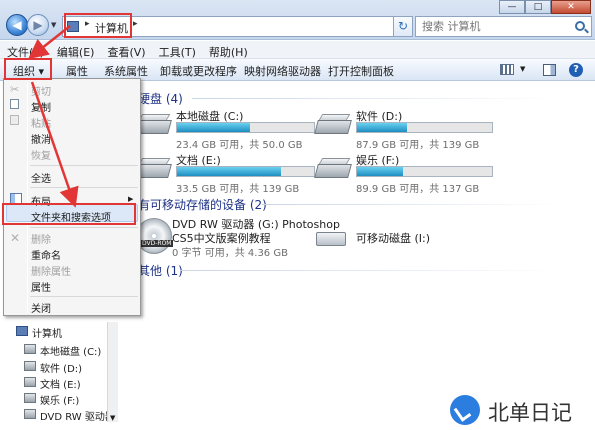  Describe the element at coordinates (177, 50) in the screenshot. I see `menu-tools: 工具(T)` at that location.